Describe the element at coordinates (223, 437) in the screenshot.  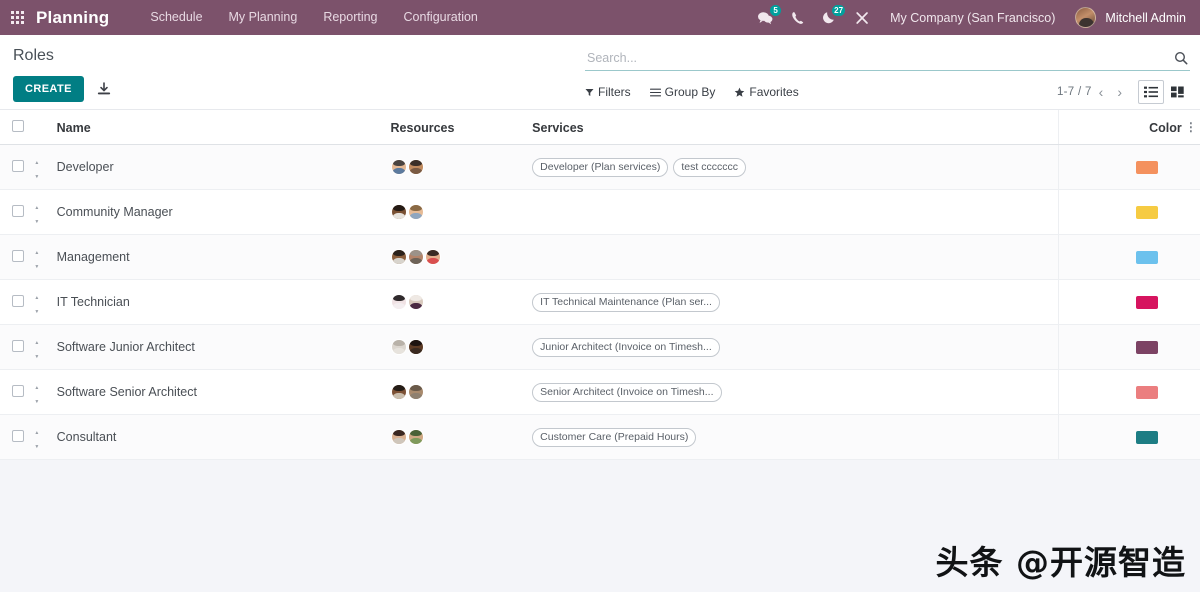
I see `cell-name: Consultant` at that location.